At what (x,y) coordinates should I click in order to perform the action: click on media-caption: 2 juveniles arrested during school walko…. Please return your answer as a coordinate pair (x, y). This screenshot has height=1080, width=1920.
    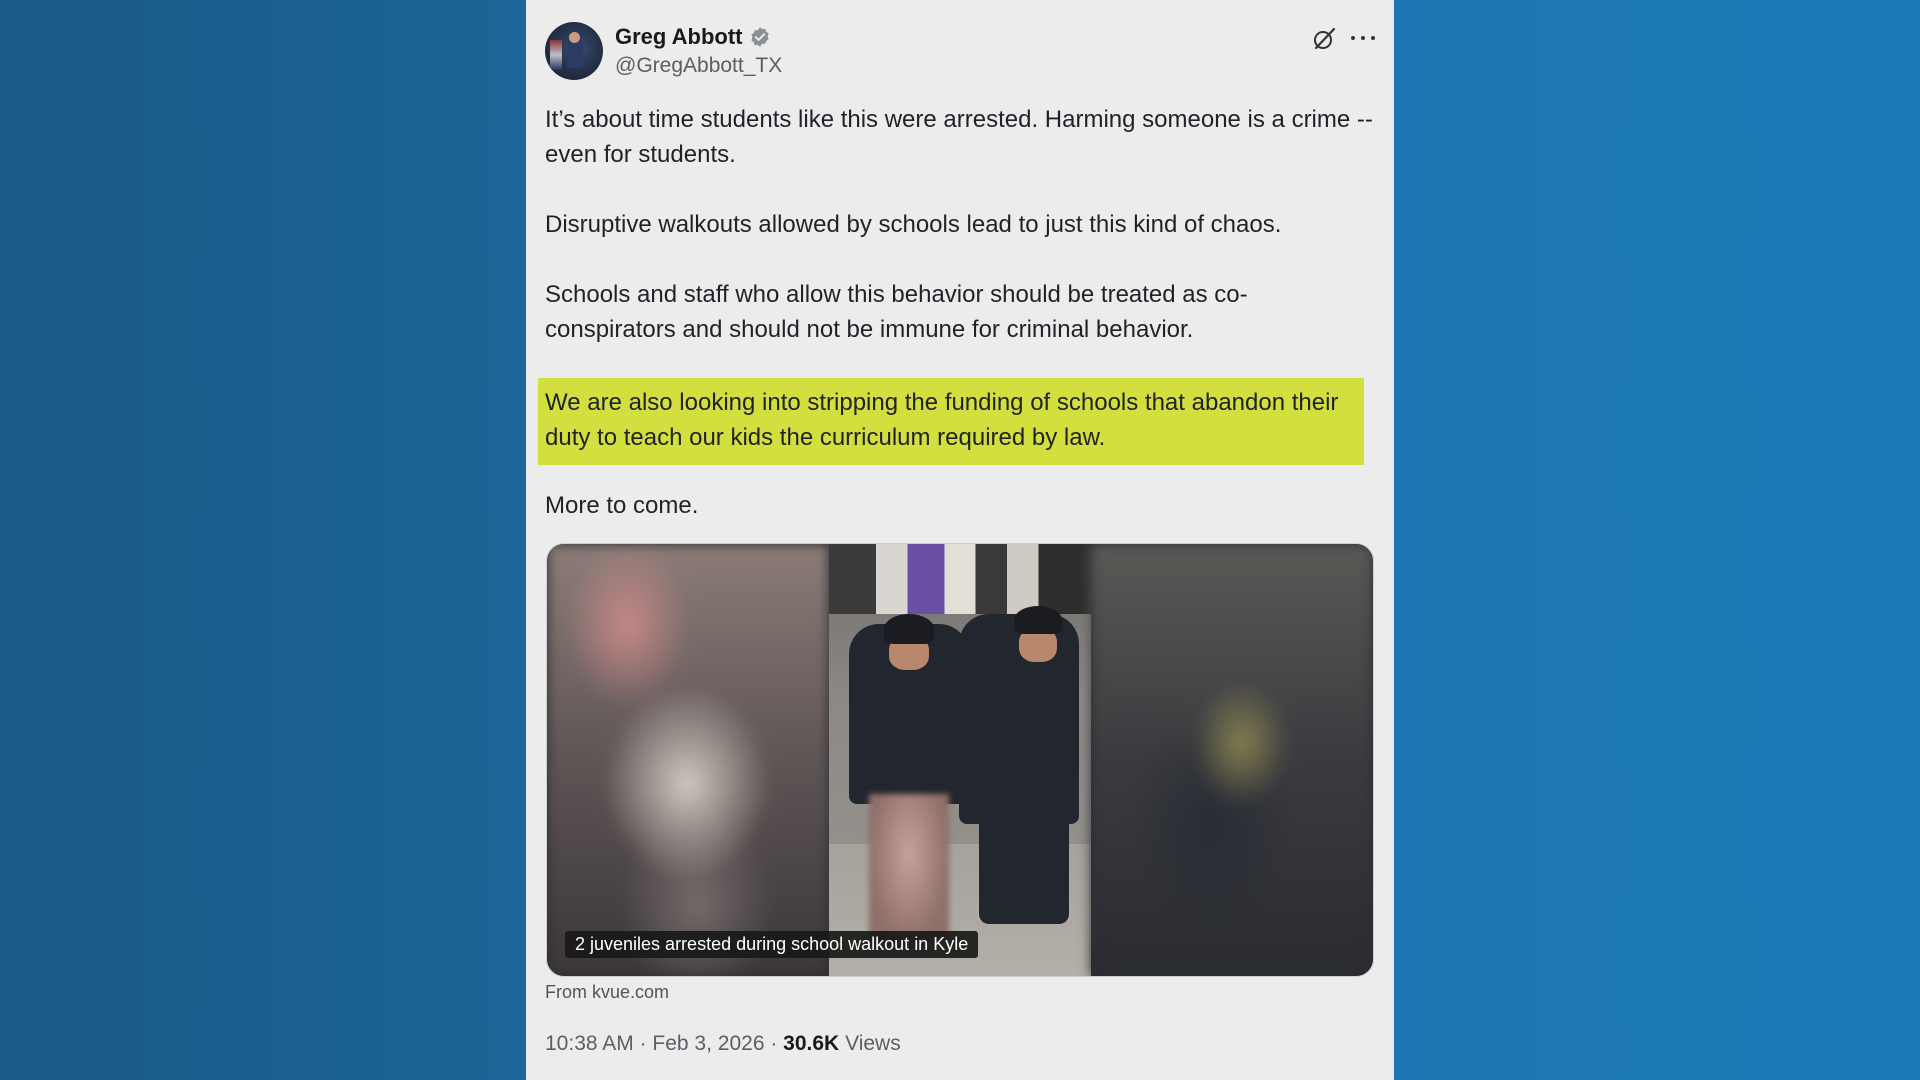
    Looking at the image, I should click on (772, 944).